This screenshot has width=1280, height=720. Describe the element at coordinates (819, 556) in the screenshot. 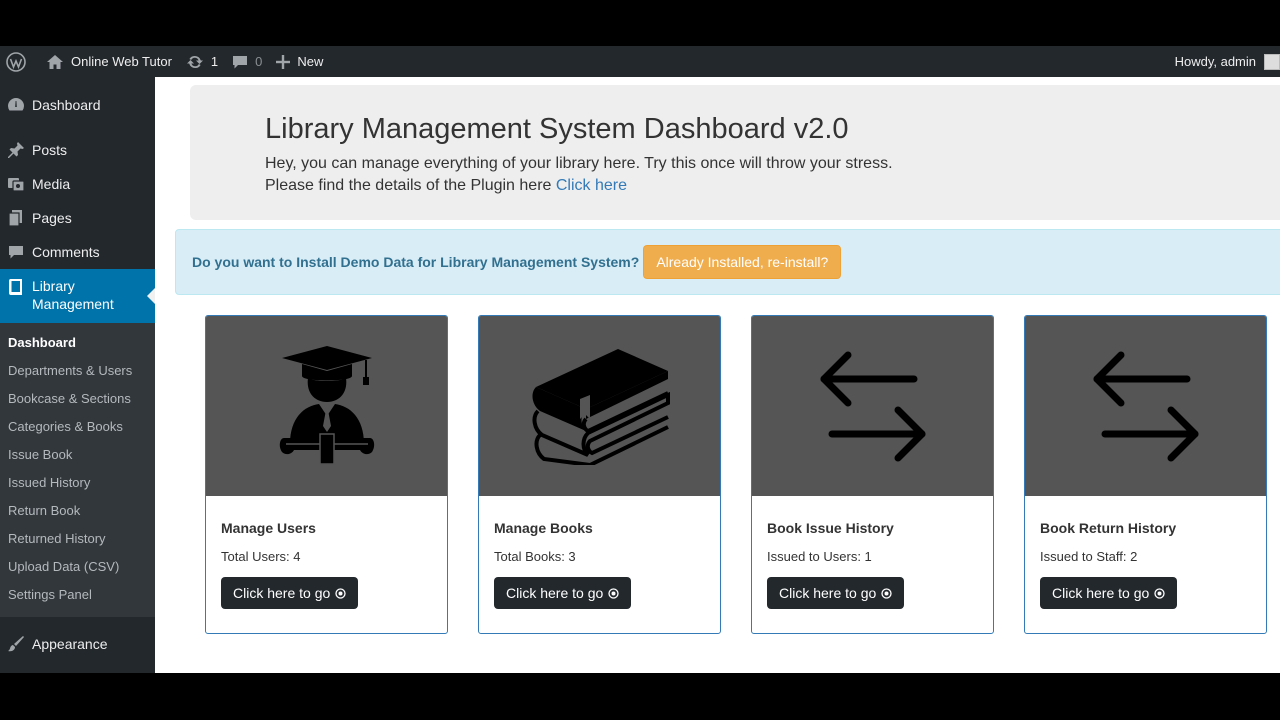

I see `card-stat: Issued to Users: 1` at that location.